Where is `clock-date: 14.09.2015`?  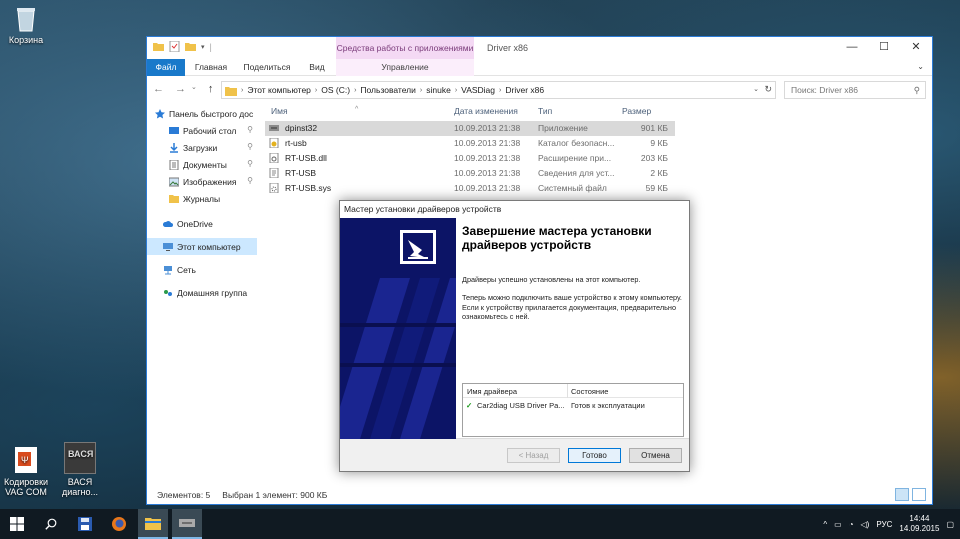 clock-date: 14.09.2015 is located at coordinates (919, 528).